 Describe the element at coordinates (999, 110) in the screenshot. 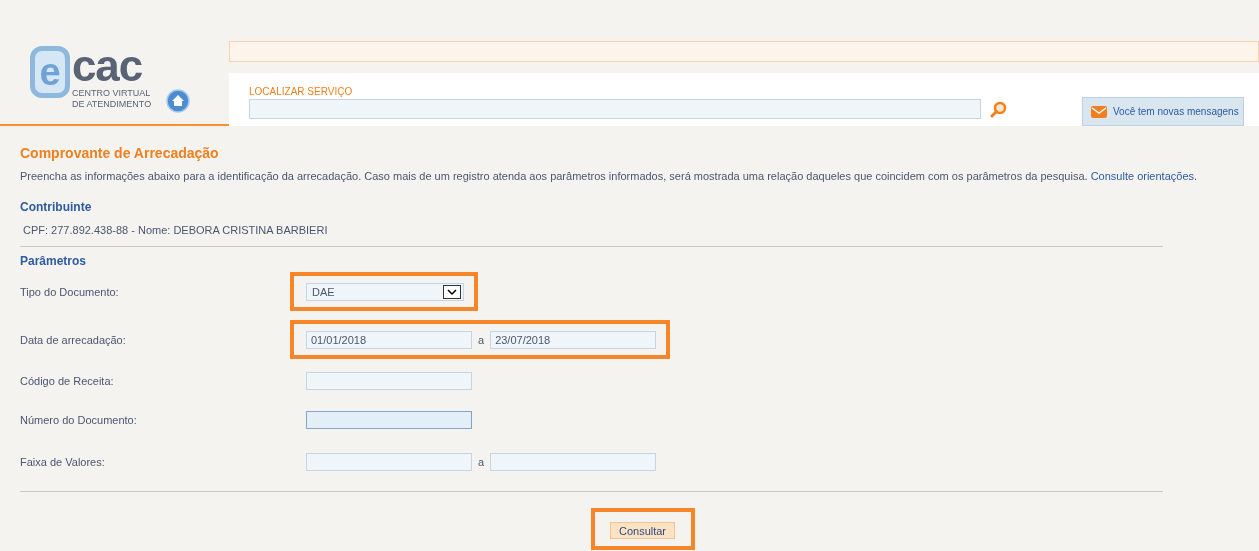

I see `search-icon` at that location.